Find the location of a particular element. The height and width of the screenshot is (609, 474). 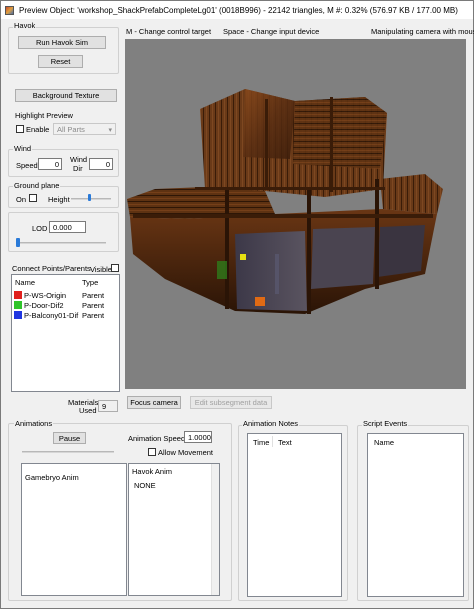

header-divider is located at coordinates (272, 441).